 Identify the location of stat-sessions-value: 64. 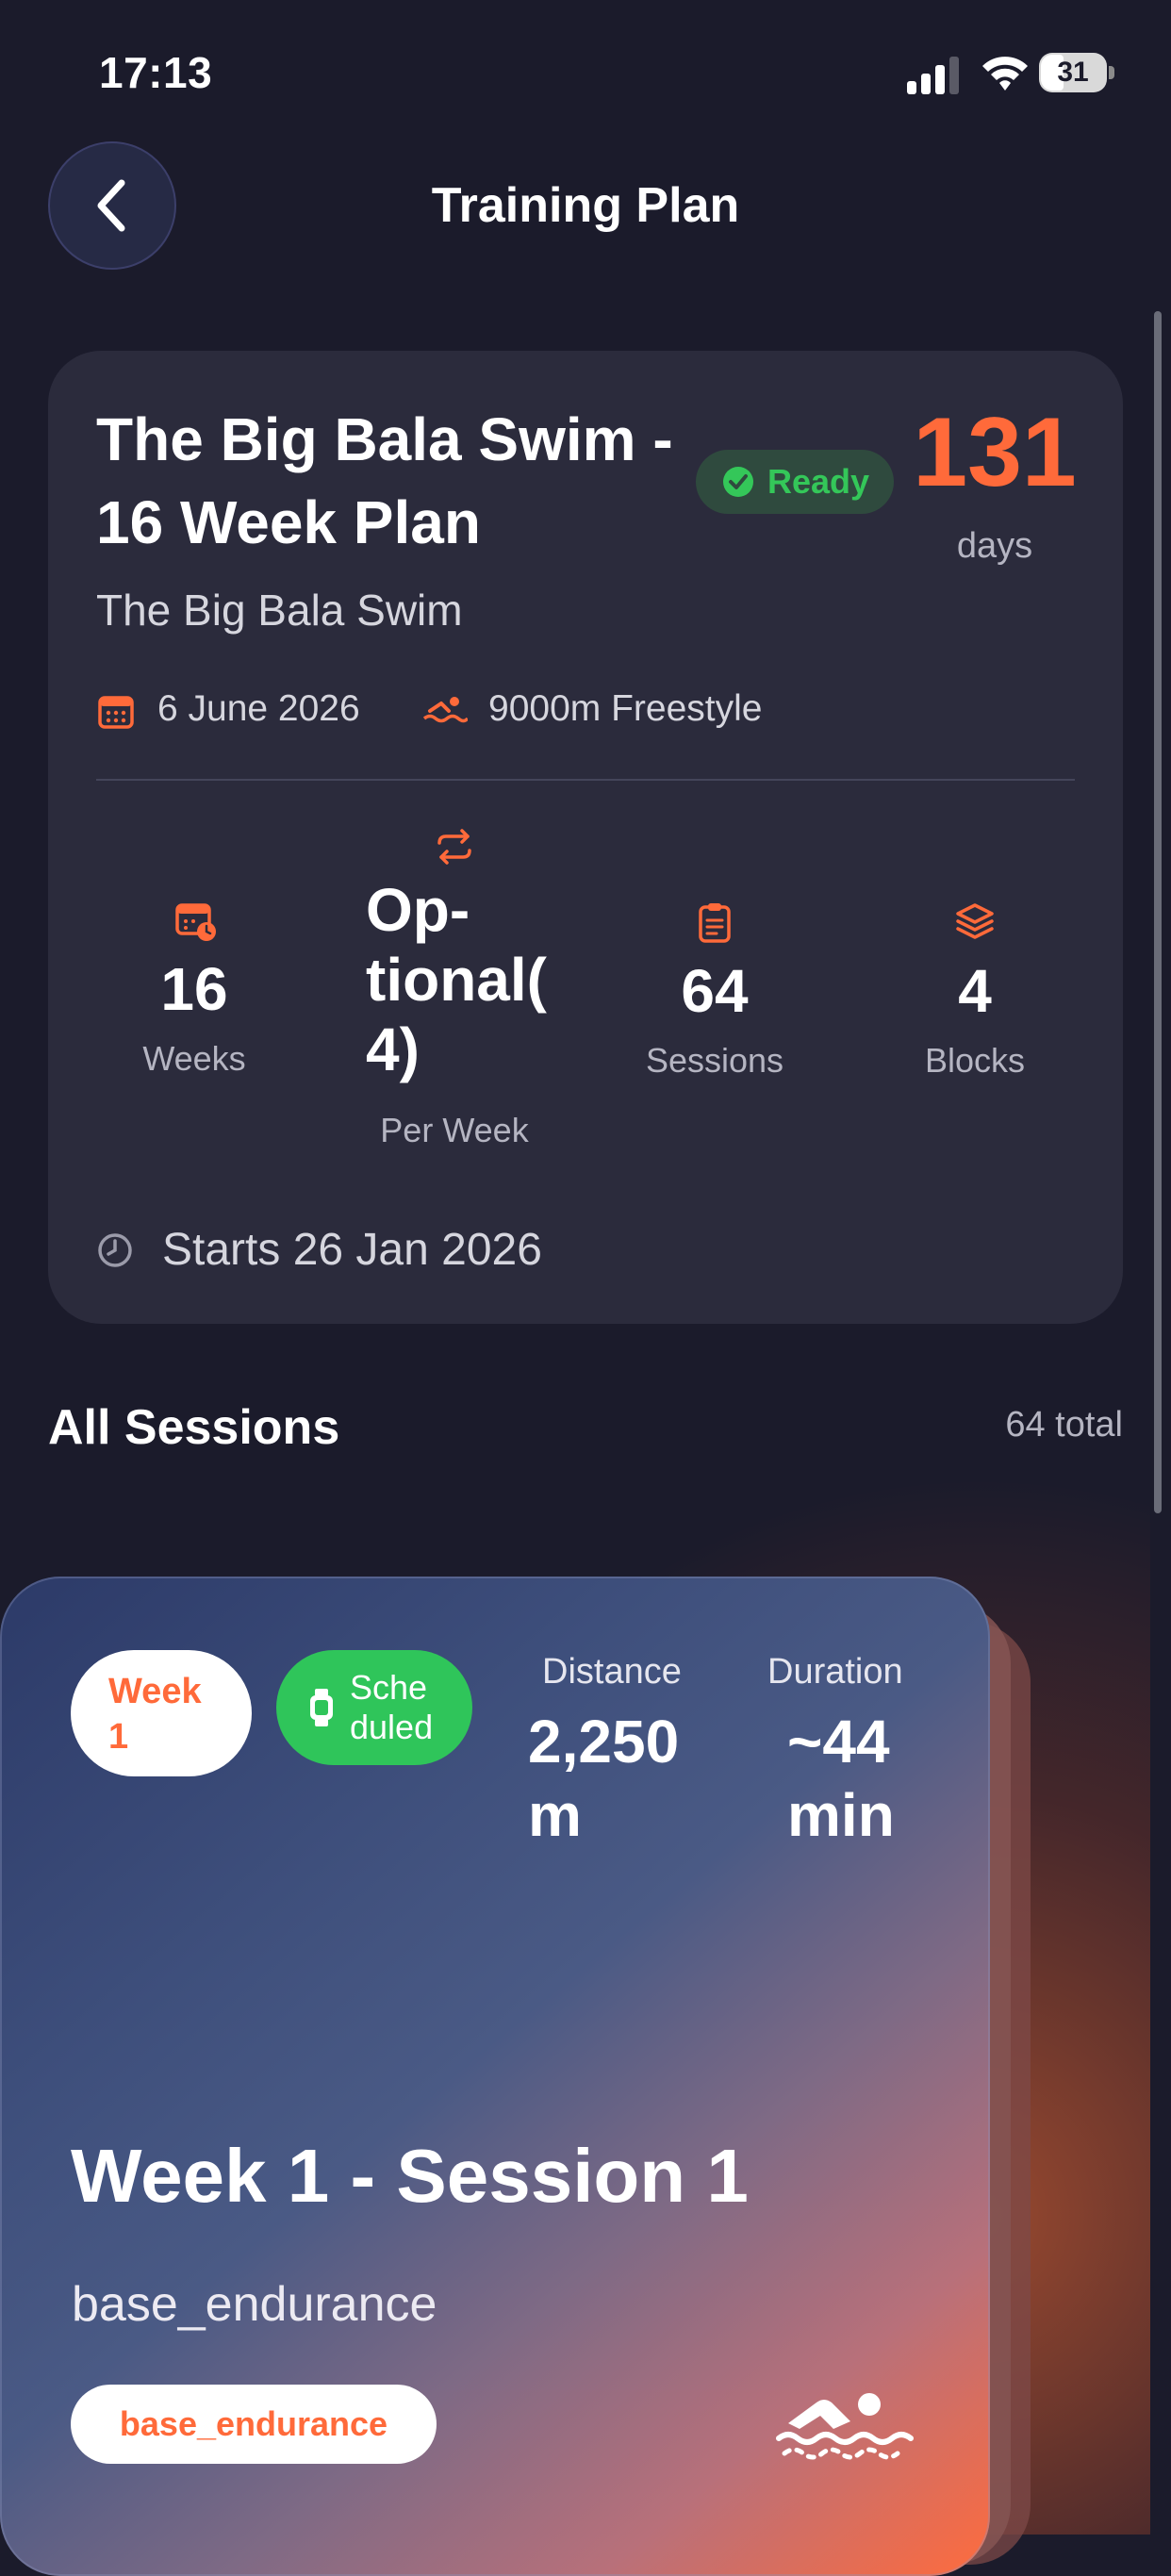
(715, 991).